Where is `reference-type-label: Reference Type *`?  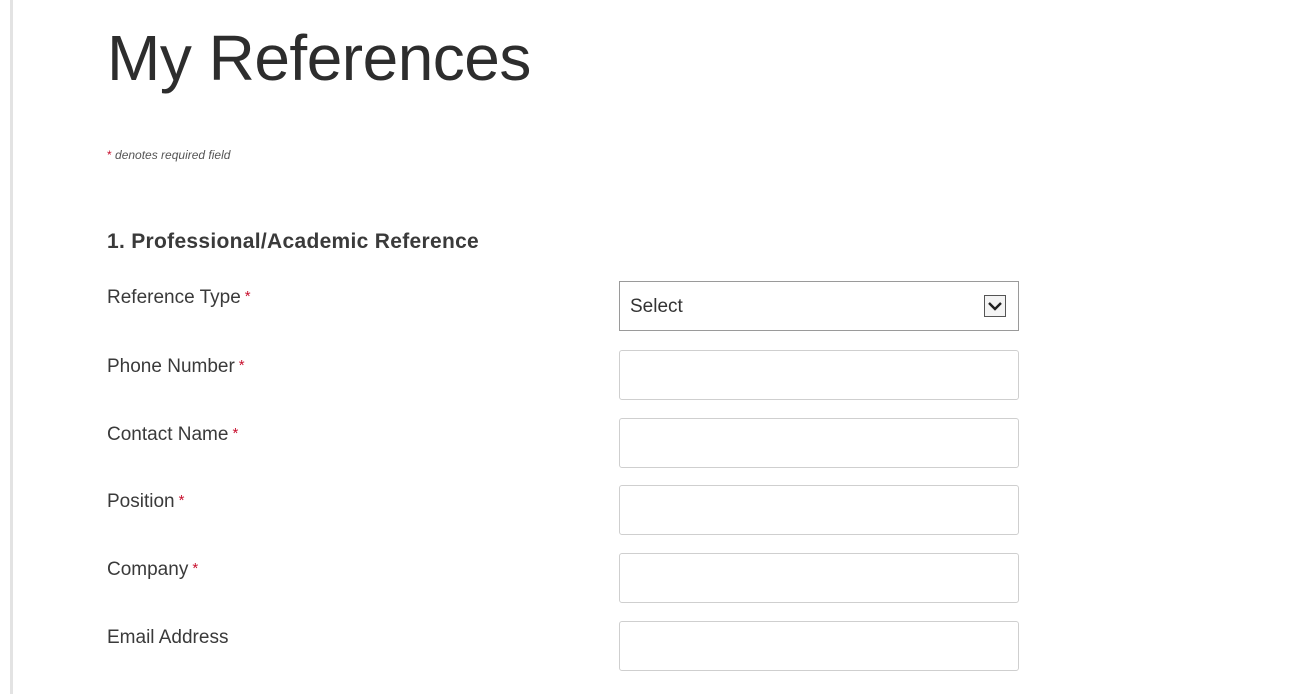 reference-type-label: Reference Type * is located at coordinates (179, 298).